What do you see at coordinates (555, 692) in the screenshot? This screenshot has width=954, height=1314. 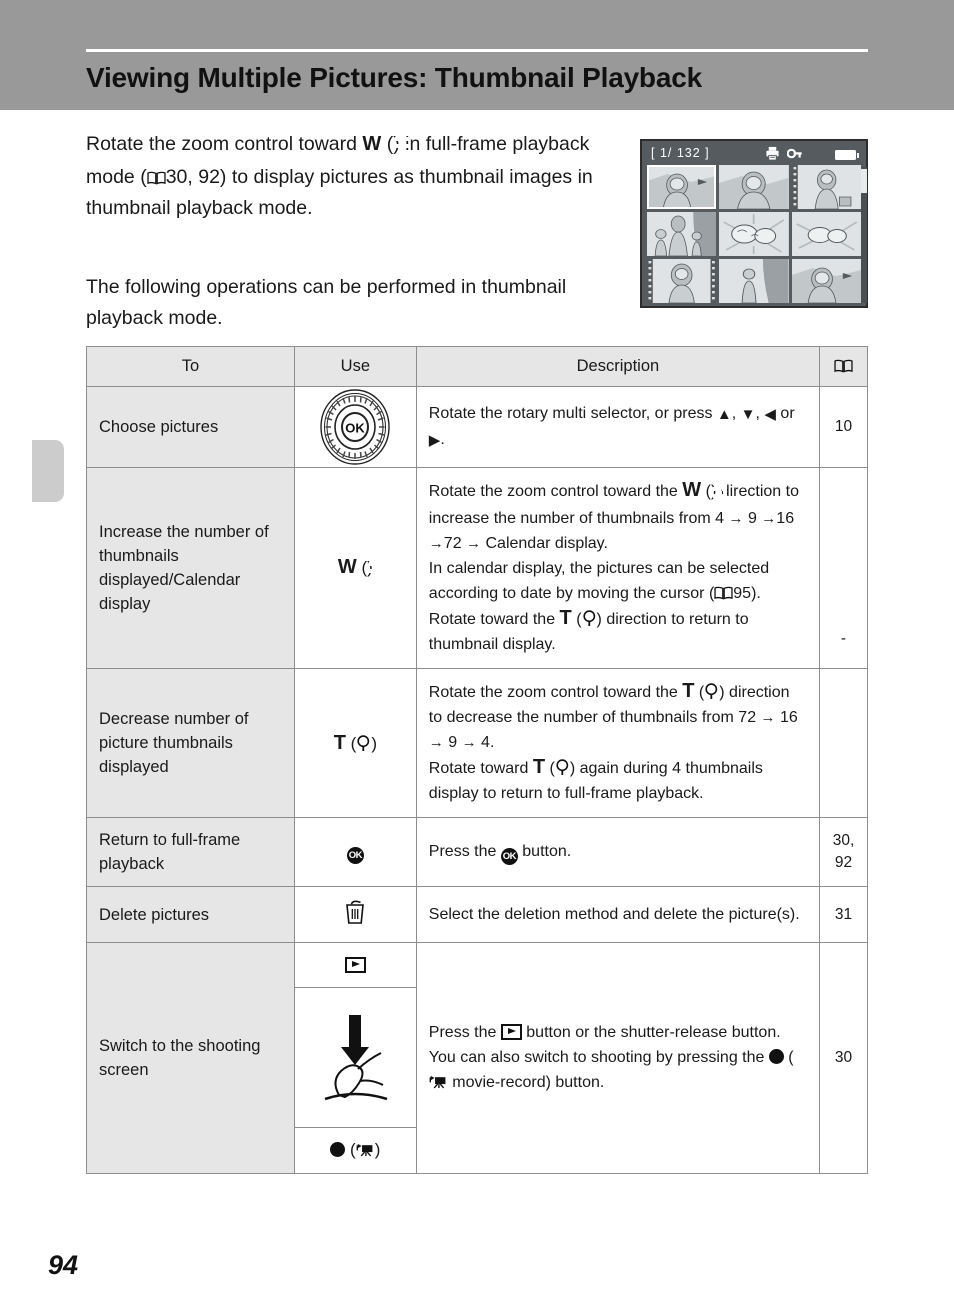 I see `desc-text-a: Rotate the zoom control toward the` at bounding box center [555, 692].